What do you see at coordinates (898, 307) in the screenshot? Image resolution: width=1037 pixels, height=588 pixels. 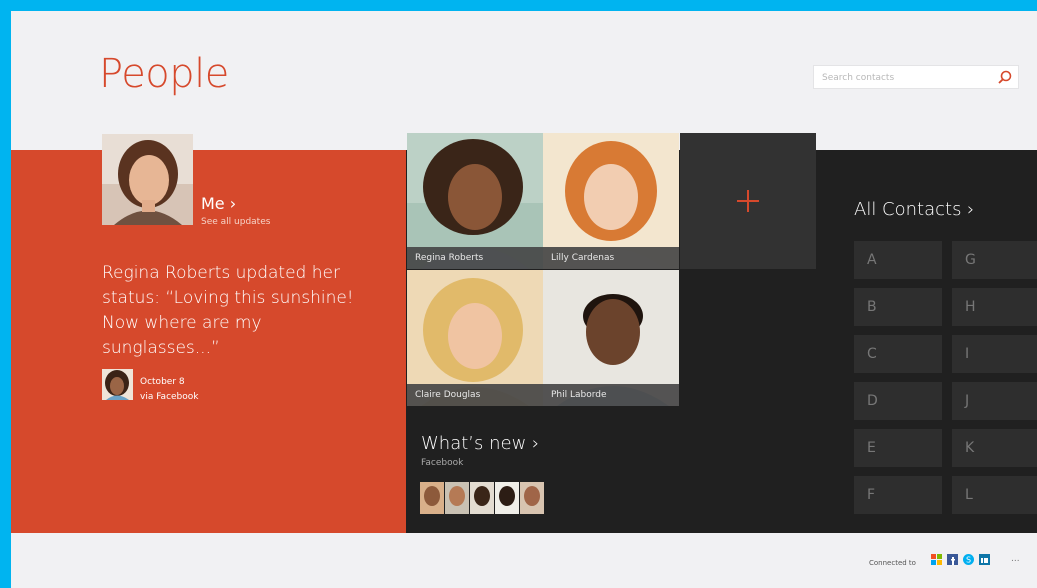 I see `letter-tile-b: B` at bounding box center [898, 307].